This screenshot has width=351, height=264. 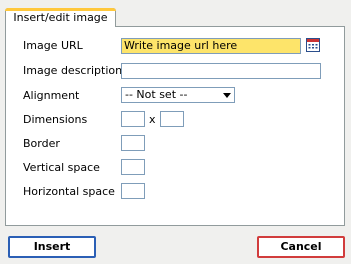 I want to click on border-row: Border, so click(x=175, y=144).